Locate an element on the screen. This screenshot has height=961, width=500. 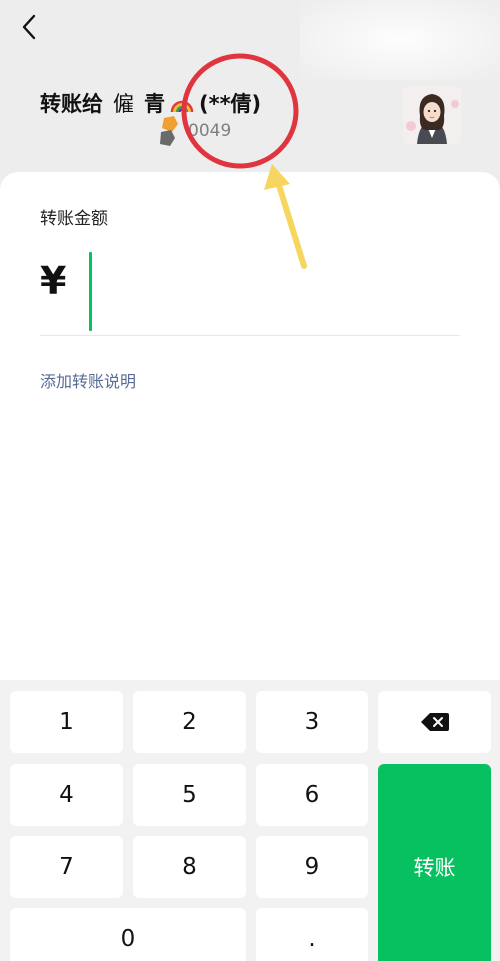
recipient-title: 转账给 僱 青 (**倩) is located at coordinates (150, 103).